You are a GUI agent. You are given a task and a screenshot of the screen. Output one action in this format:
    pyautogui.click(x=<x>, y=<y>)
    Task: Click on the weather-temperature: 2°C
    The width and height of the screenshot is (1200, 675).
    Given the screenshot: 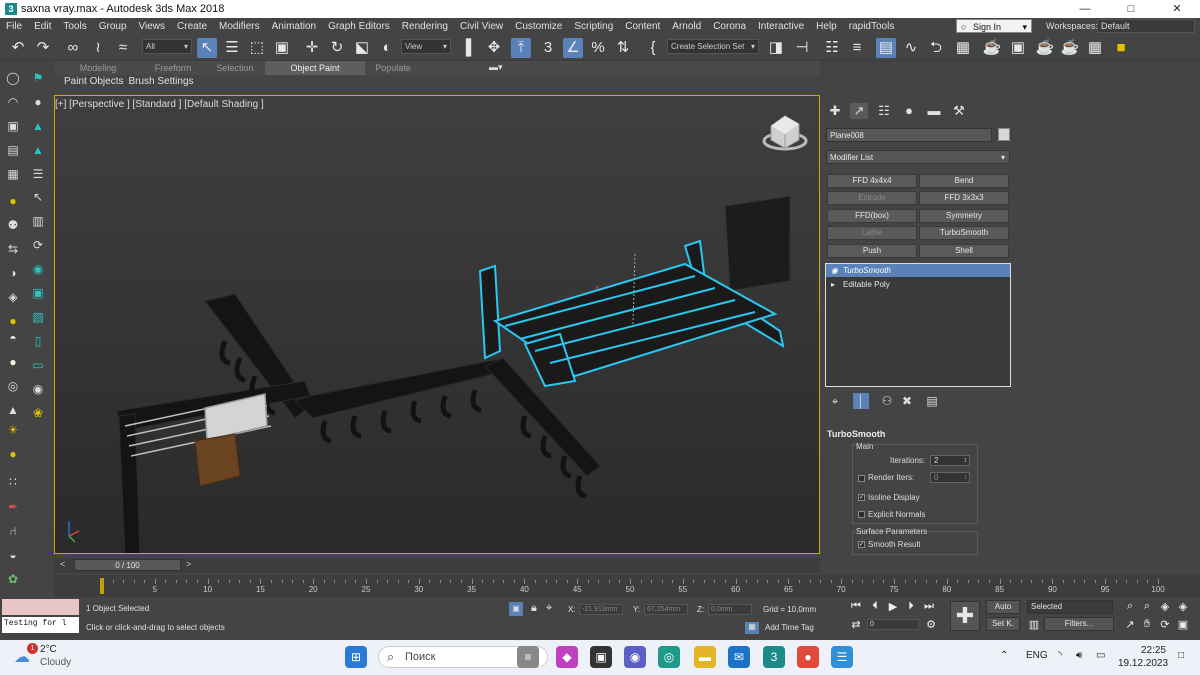 What is the action you would take?
    pyautogui.click(x=48, y=649)
    